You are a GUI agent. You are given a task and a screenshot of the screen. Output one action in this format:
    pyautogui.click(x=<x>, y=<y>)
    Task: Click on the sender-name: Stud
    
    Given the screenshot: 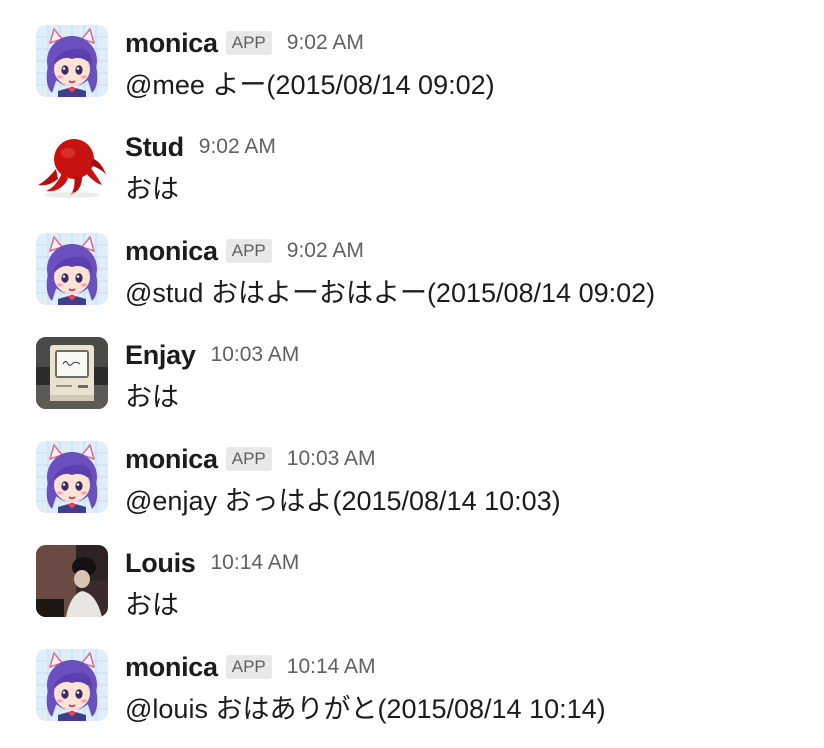 What is the action you would take?
    pyautogui.click(x=154, y=147)
    